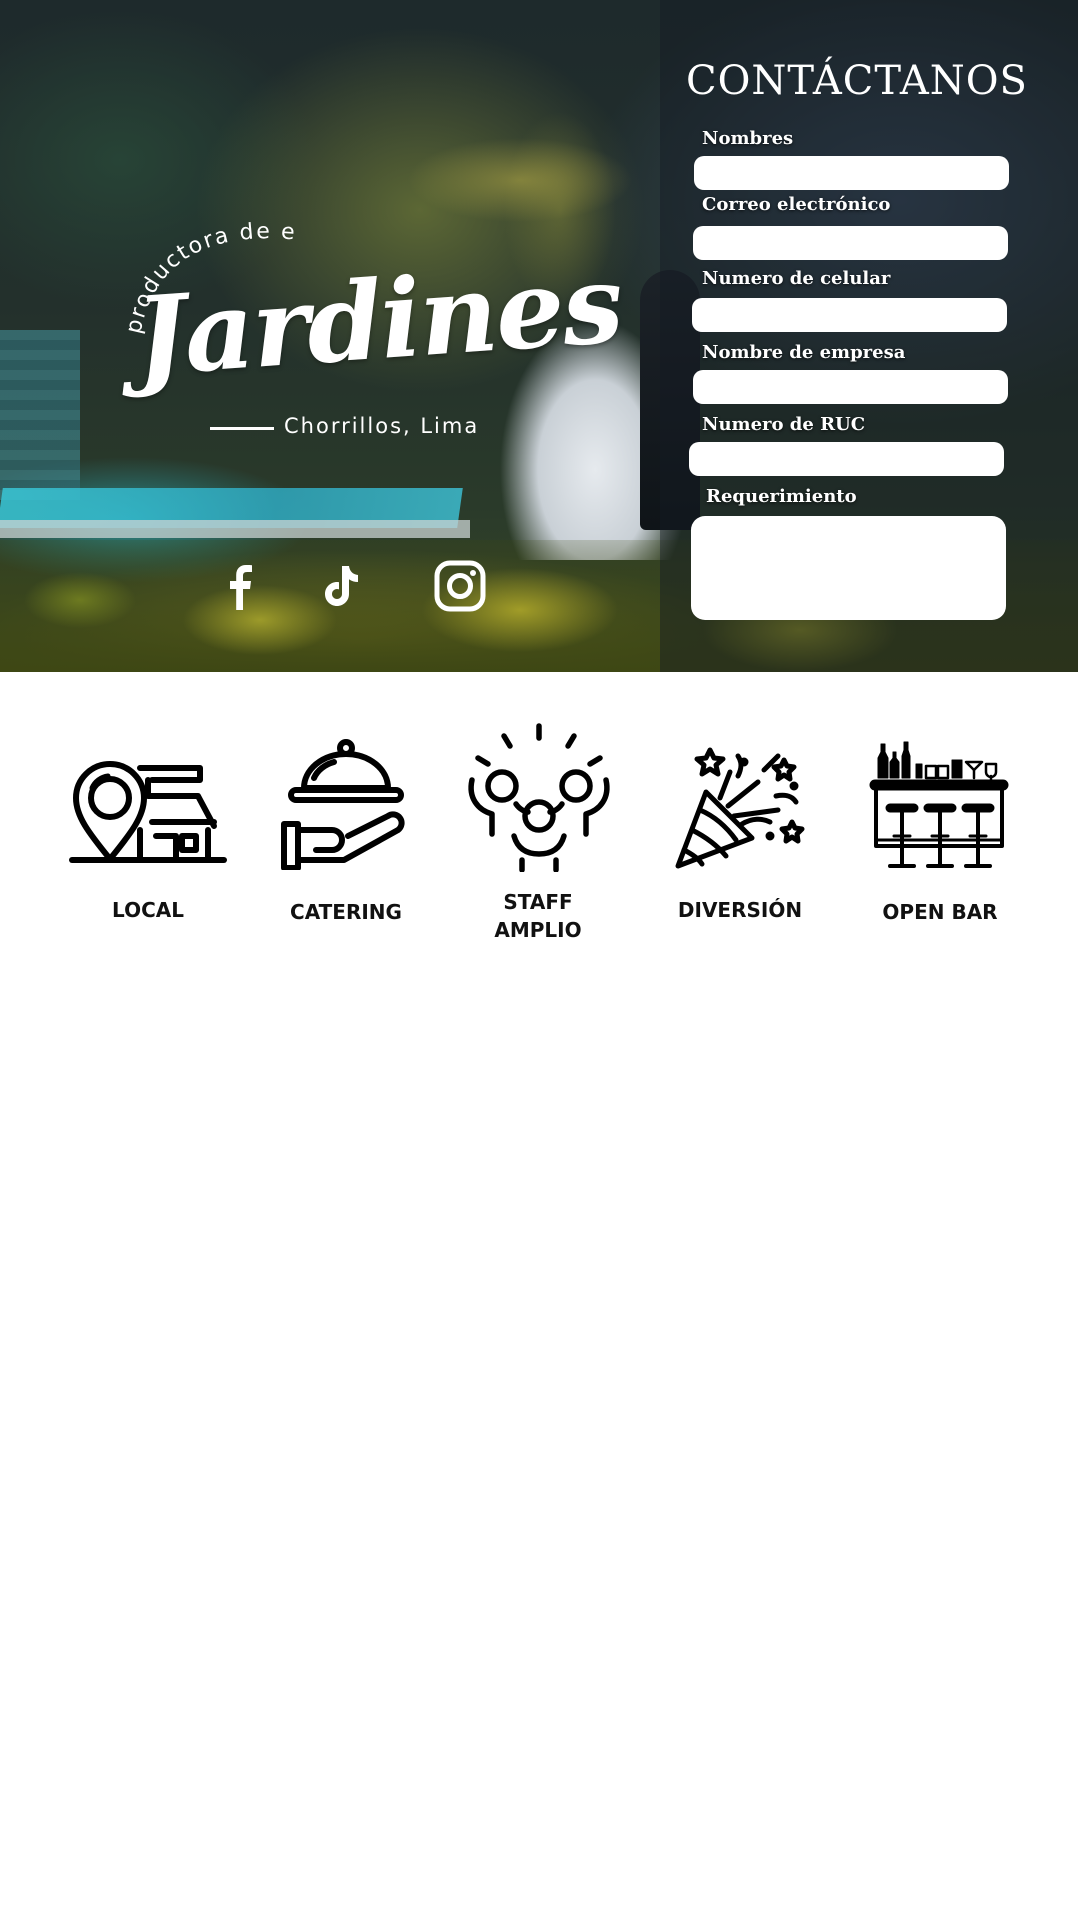 The width and height of the screenshot is (1080, 1920). Describe the element at coordinates (538, 916) in the screenshot. I see `service-label-staff: STAFF AMPLIO` at that location.